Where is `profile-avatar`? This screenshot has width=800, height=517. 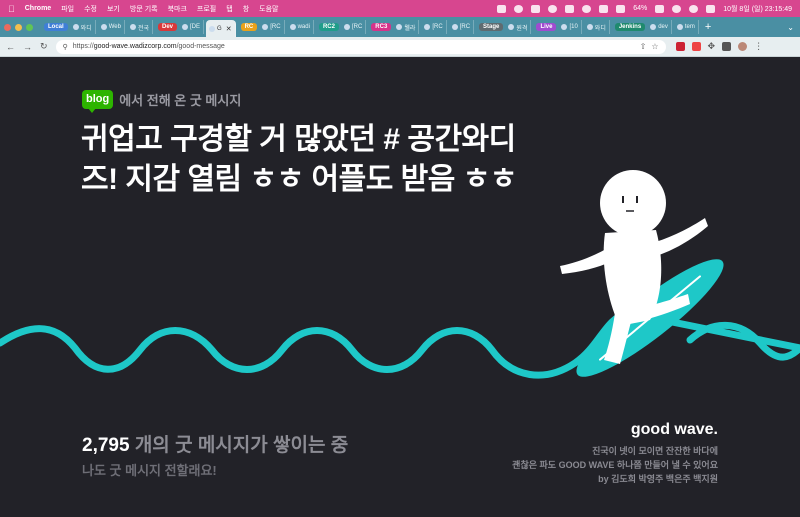
profile-avatar is located at coordinates (743, 46).